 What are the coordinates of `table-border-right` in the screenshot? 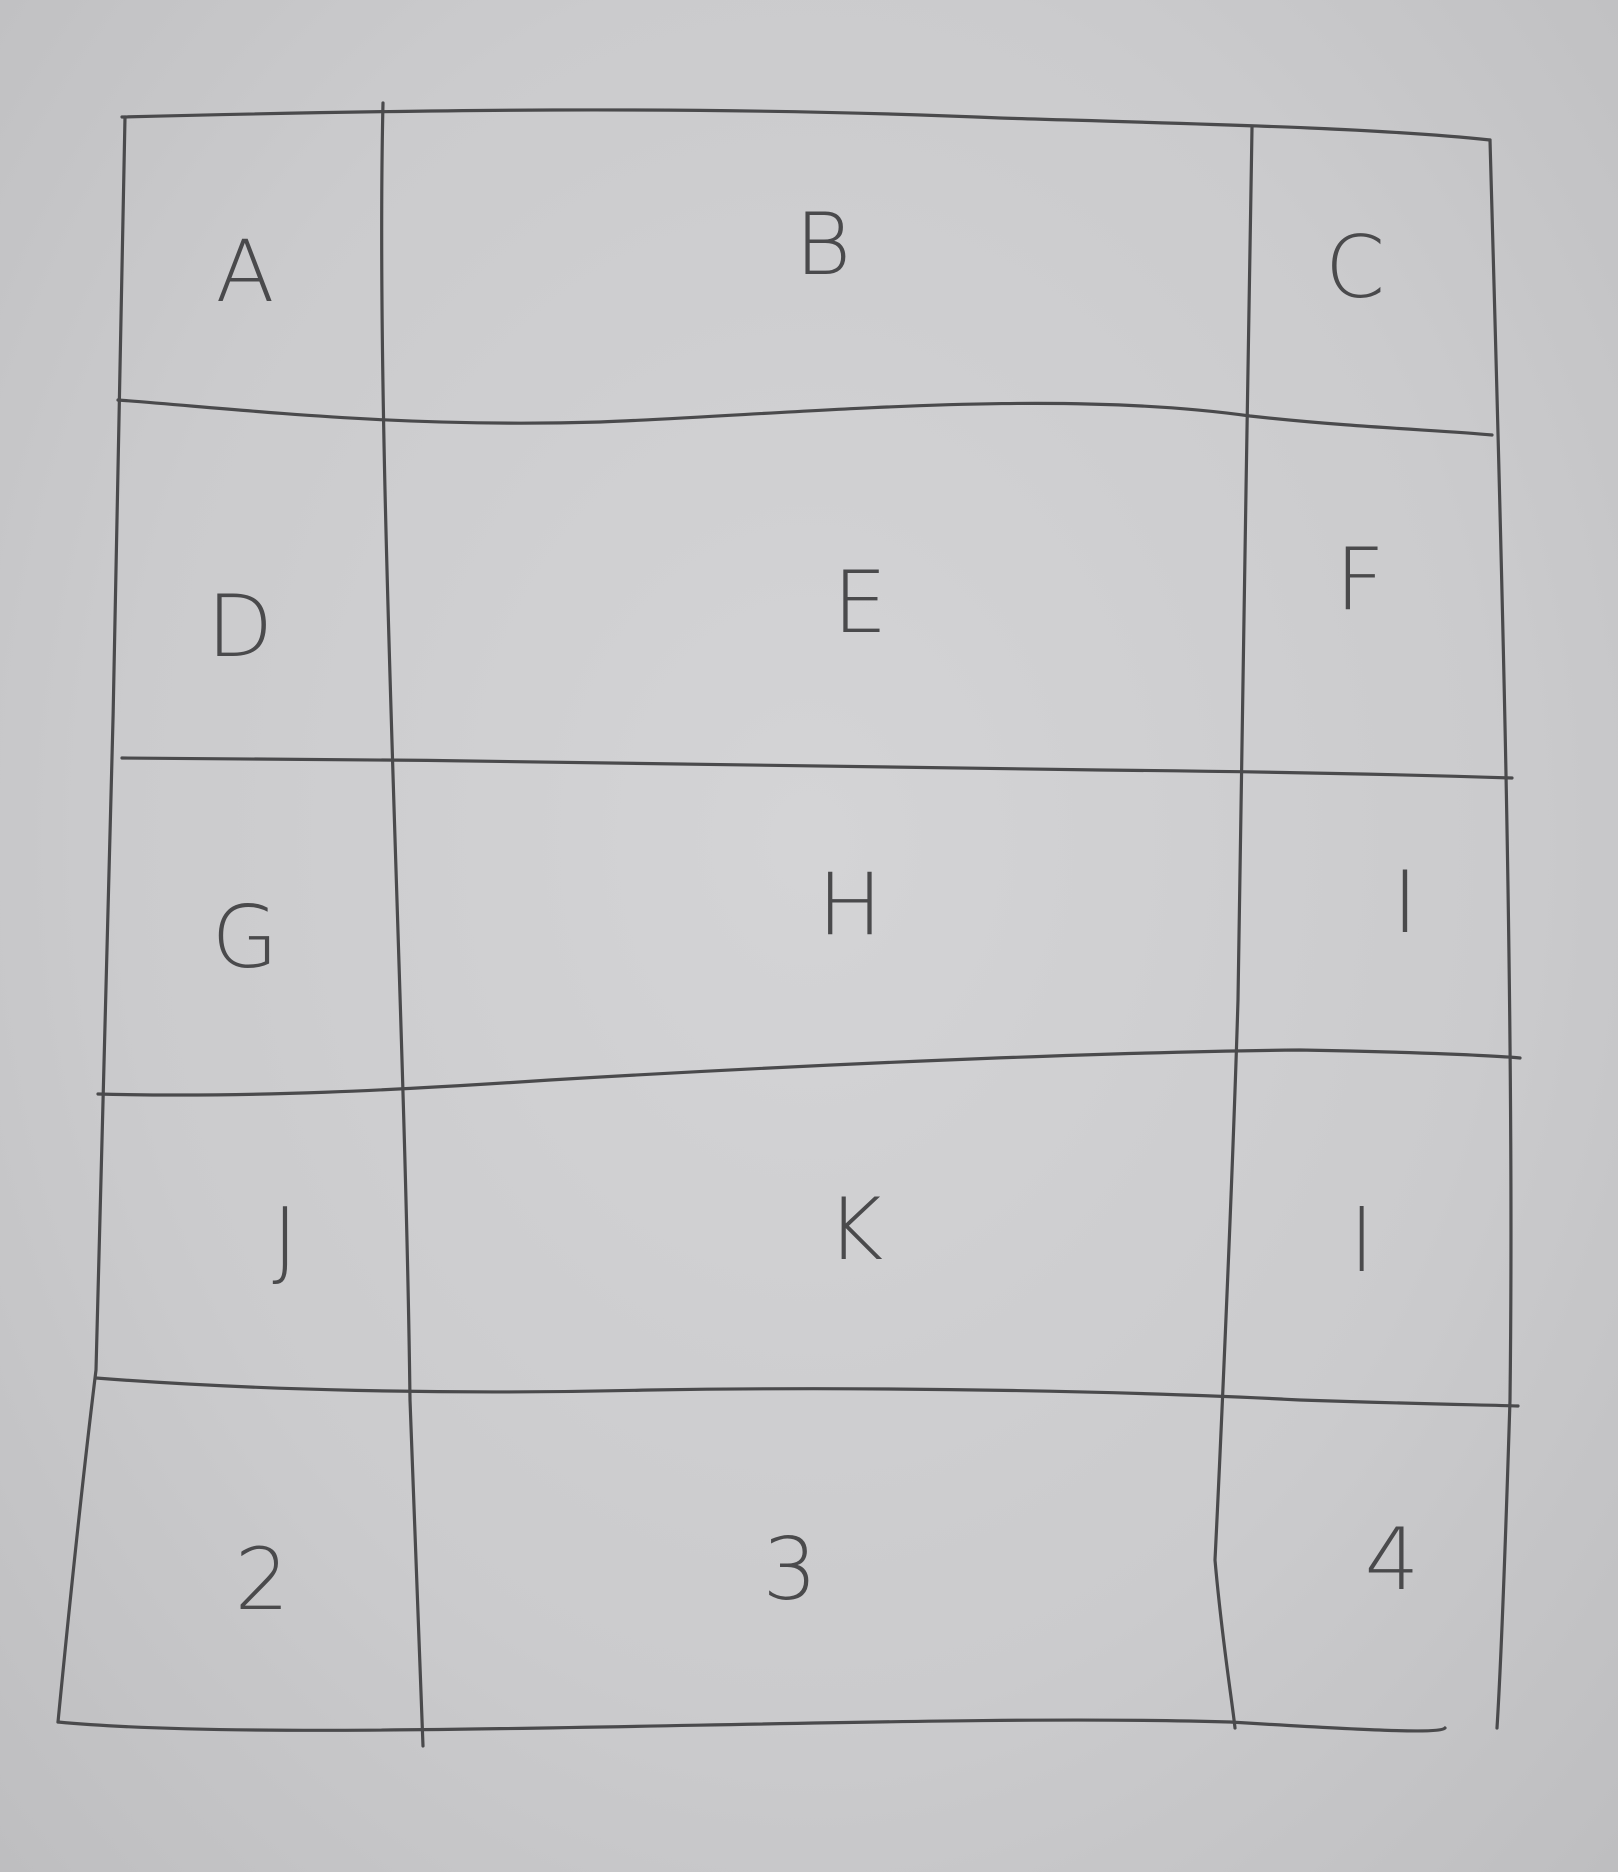 It's located at (1500, 934).